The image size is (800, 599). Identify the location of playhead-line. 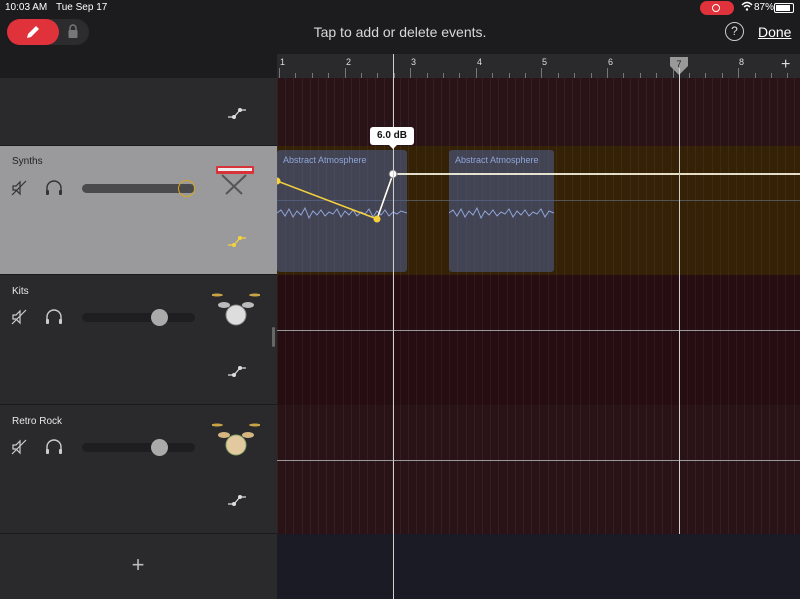
(679, 301).